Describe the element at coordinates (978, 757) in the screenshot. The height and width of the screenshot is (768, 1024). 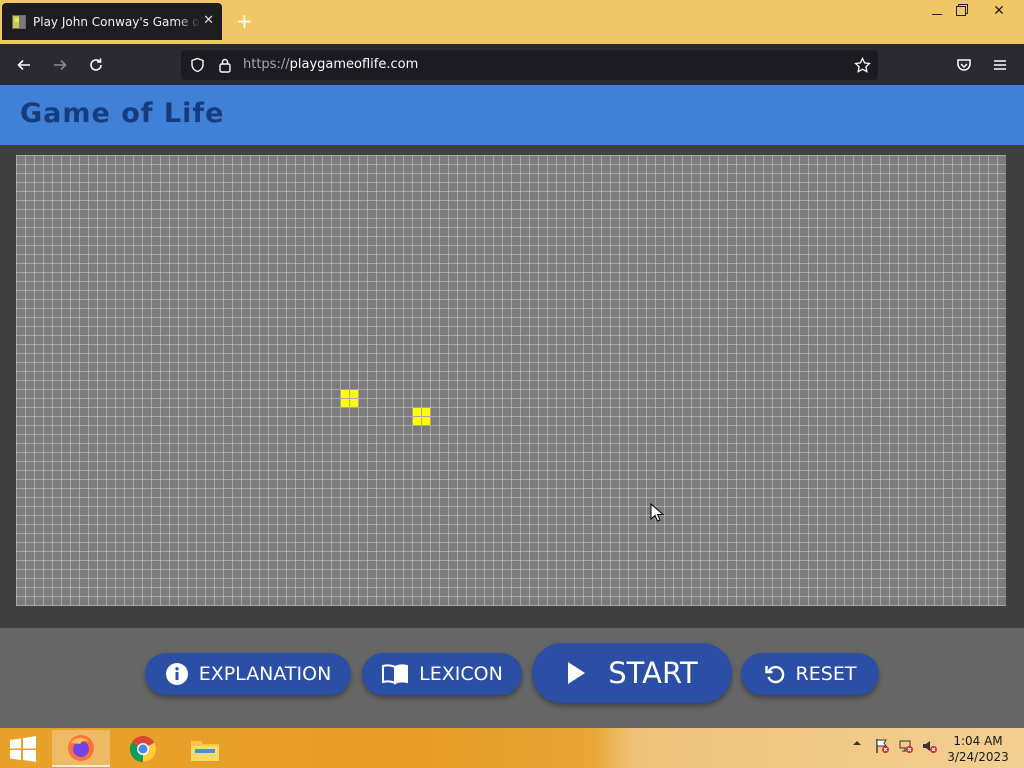
I see `clock-date: 3/24/2023` at that location.